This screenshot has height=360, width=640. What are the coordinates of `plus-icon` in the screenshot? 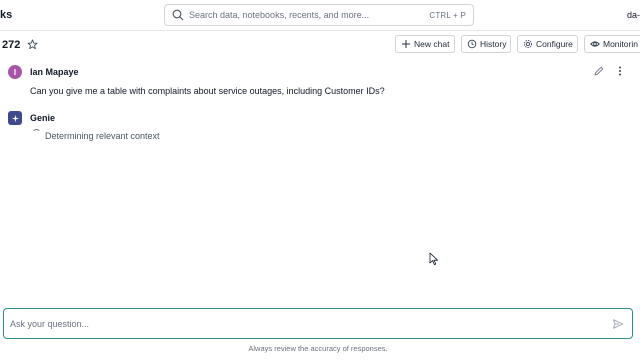 It's located at (406, 44).